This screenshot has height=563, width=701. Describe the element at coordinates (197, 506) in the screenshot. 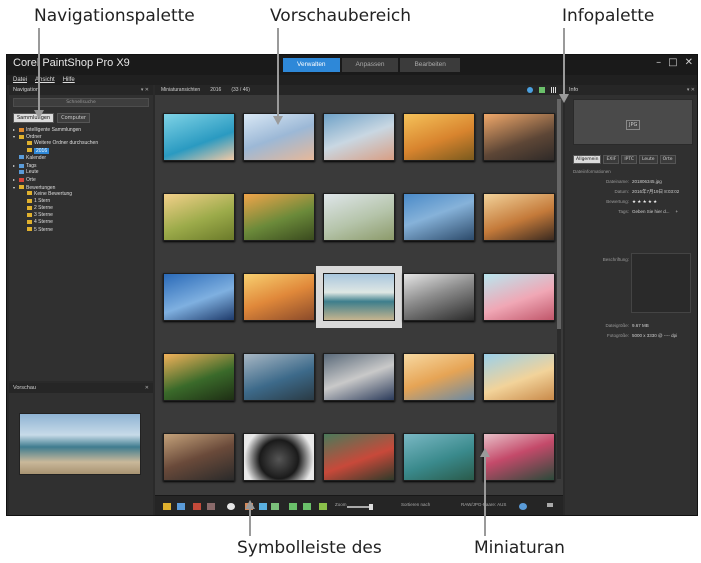

I see `brush-icon` at that location.